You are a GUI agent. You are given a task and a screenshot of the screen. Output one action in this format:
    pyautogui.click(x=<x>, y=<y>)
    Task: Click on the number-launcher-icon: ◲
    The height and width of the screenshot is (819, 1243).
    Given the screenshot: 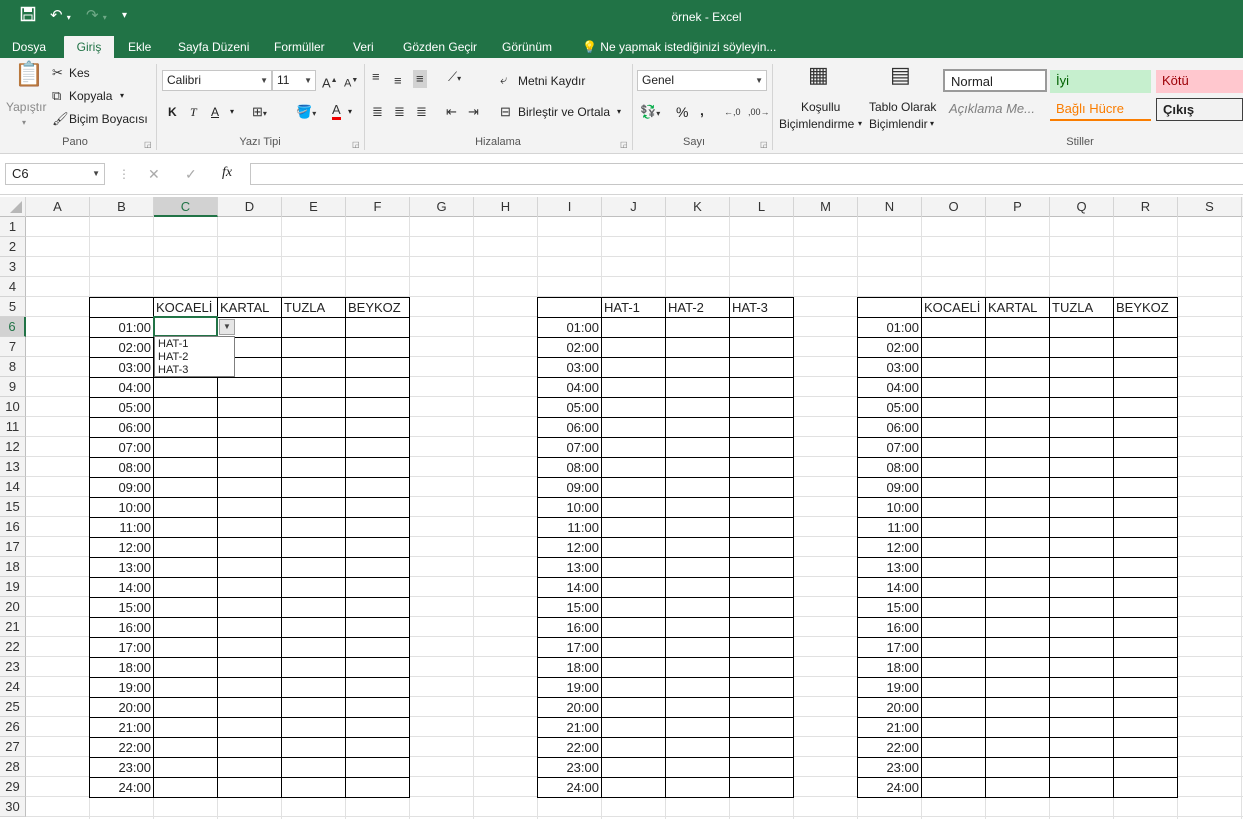 What is the action you would take?
    pyautogui.click(x=764, y=144)
    